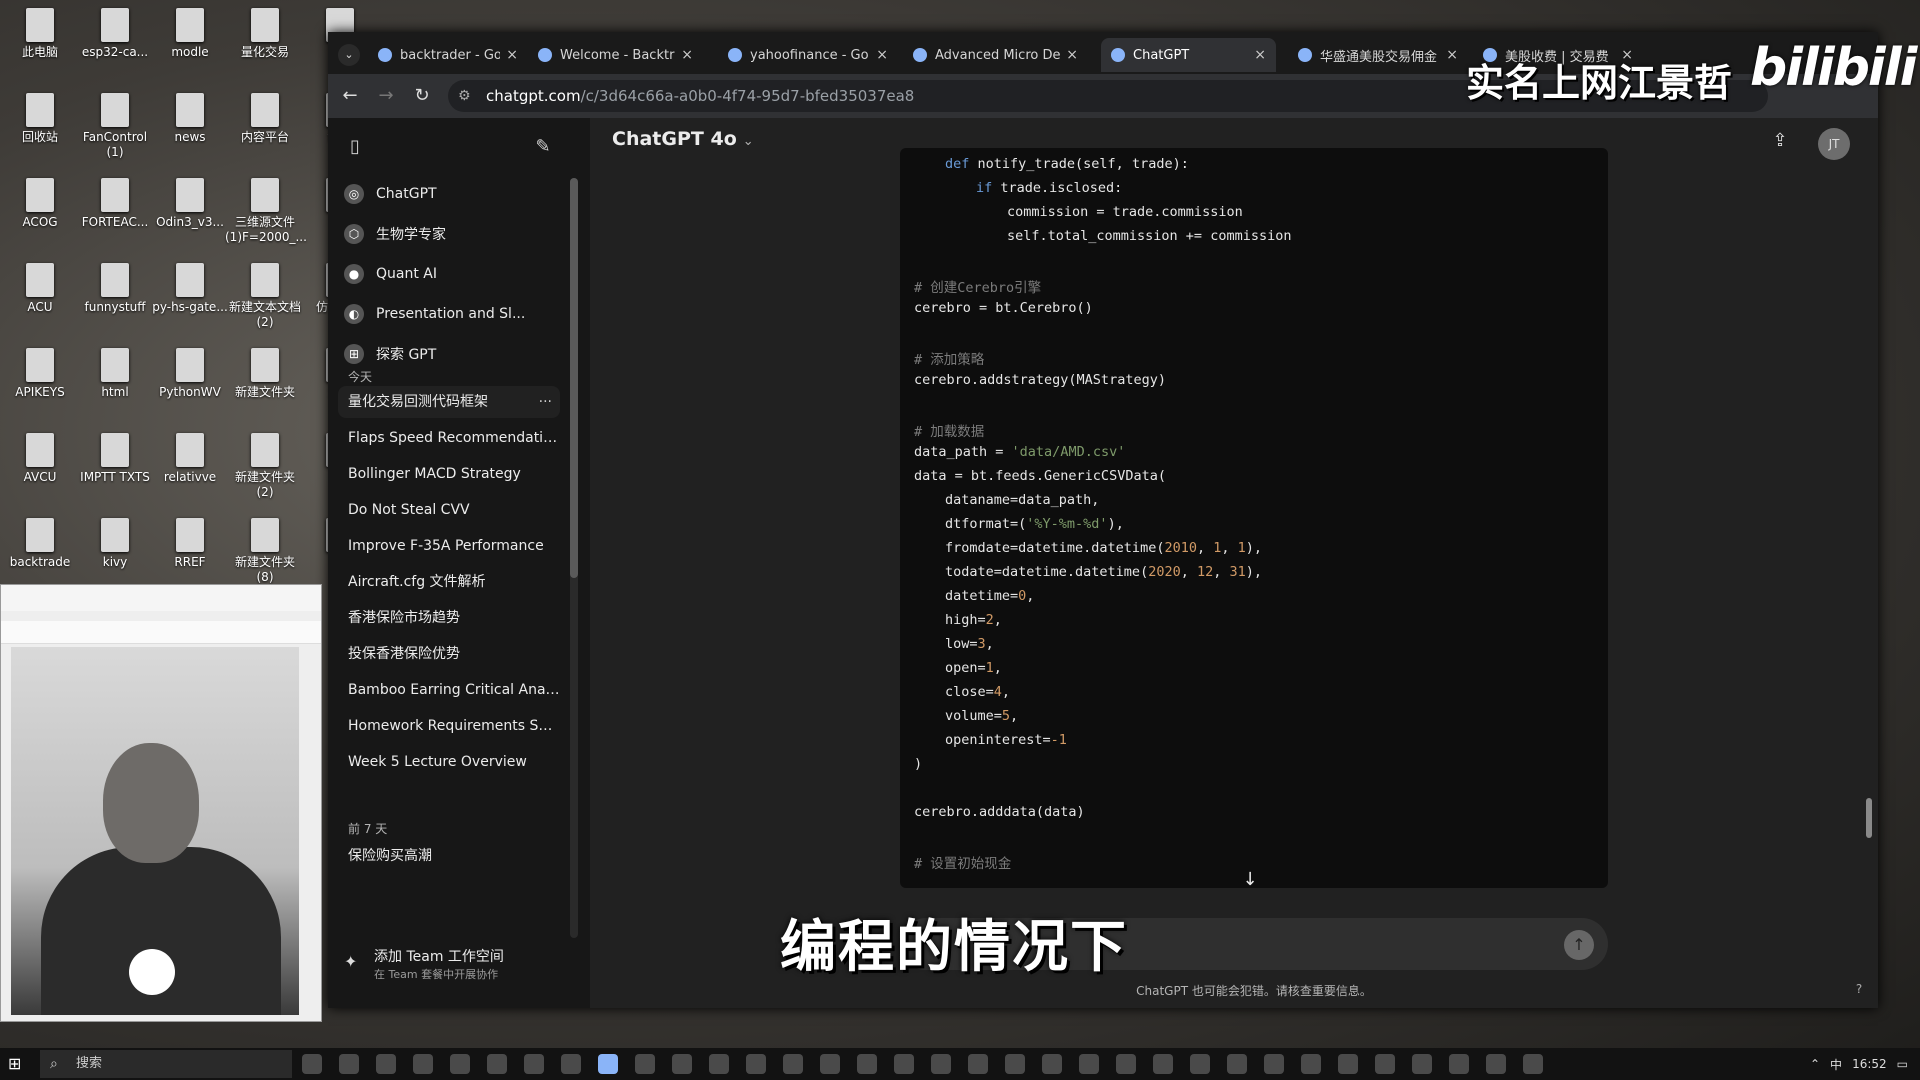 Image resolution: width=1920 pixels, height=1080 pixels. Describe the element at coordinates (18, 1064) in the screenshot. I see `windows-start-icon: ⊞` at that location.